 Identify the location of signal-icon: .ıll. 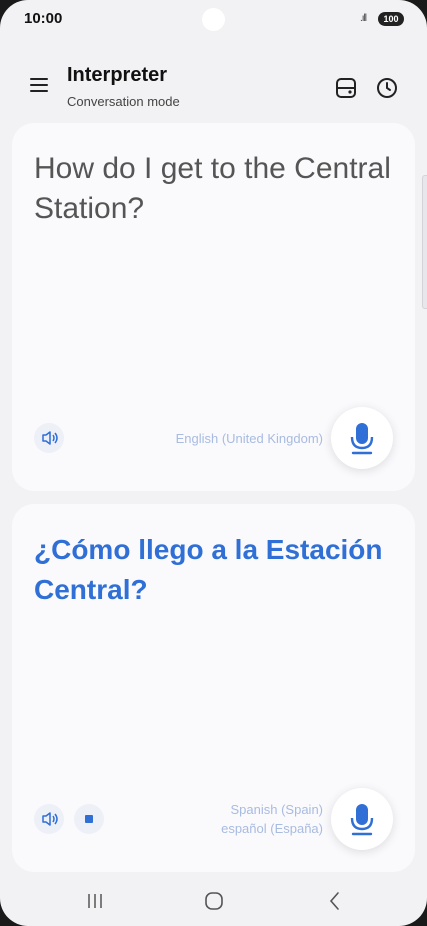
(363, 18).